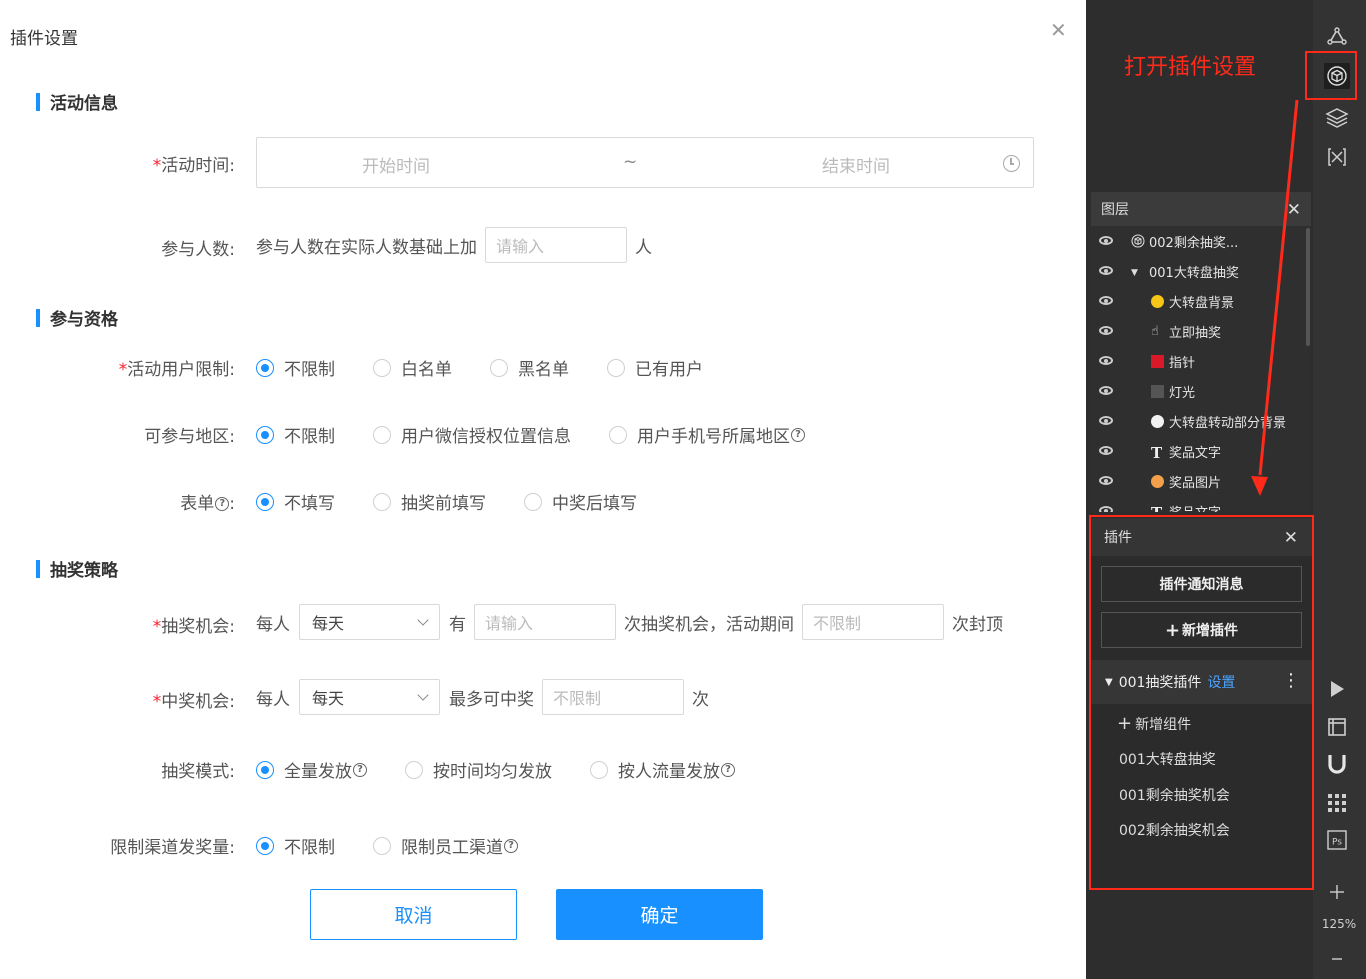  I want to click on layer-item: 指针, so click(1201, 361).